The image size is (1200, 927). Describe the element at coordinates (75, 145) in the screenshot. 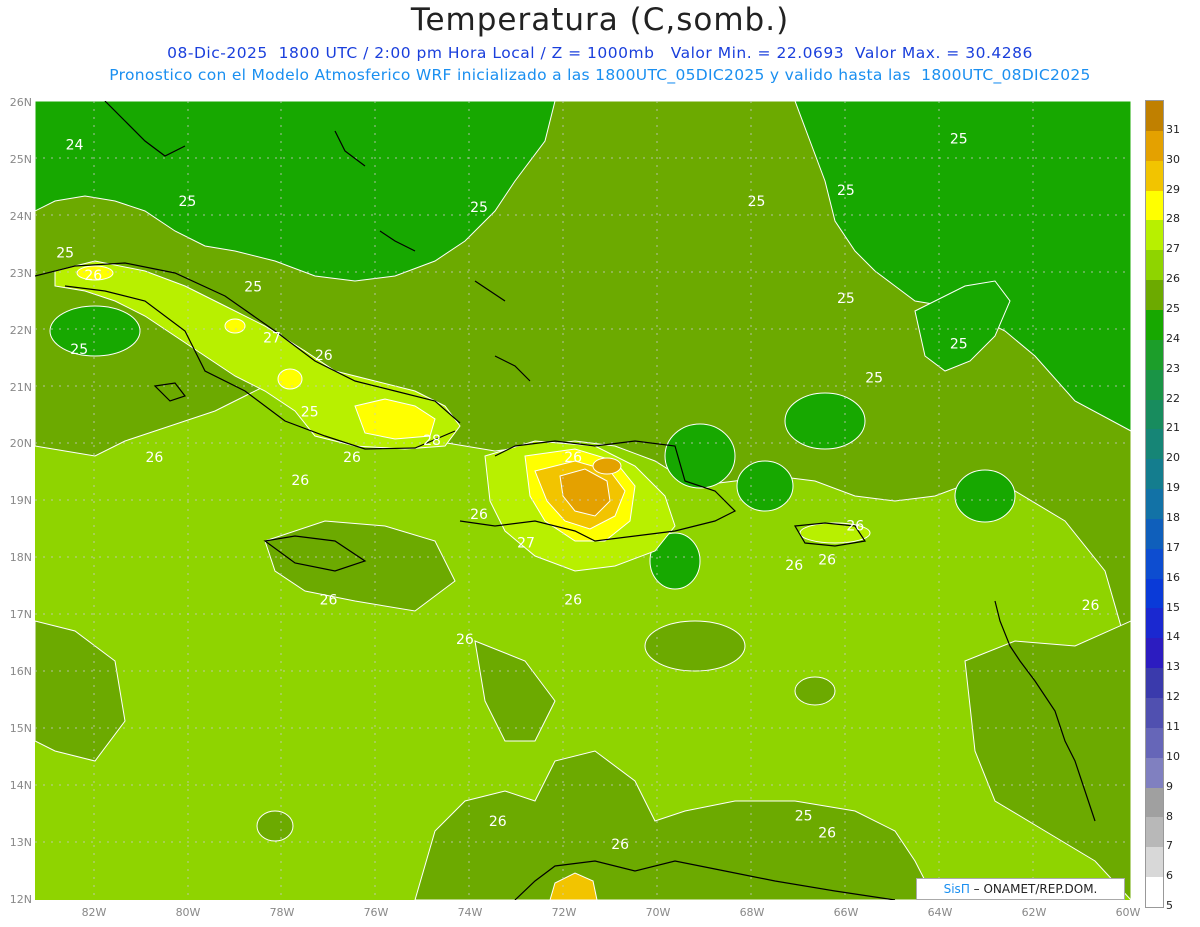

I see `contour-label: 24` at that location.